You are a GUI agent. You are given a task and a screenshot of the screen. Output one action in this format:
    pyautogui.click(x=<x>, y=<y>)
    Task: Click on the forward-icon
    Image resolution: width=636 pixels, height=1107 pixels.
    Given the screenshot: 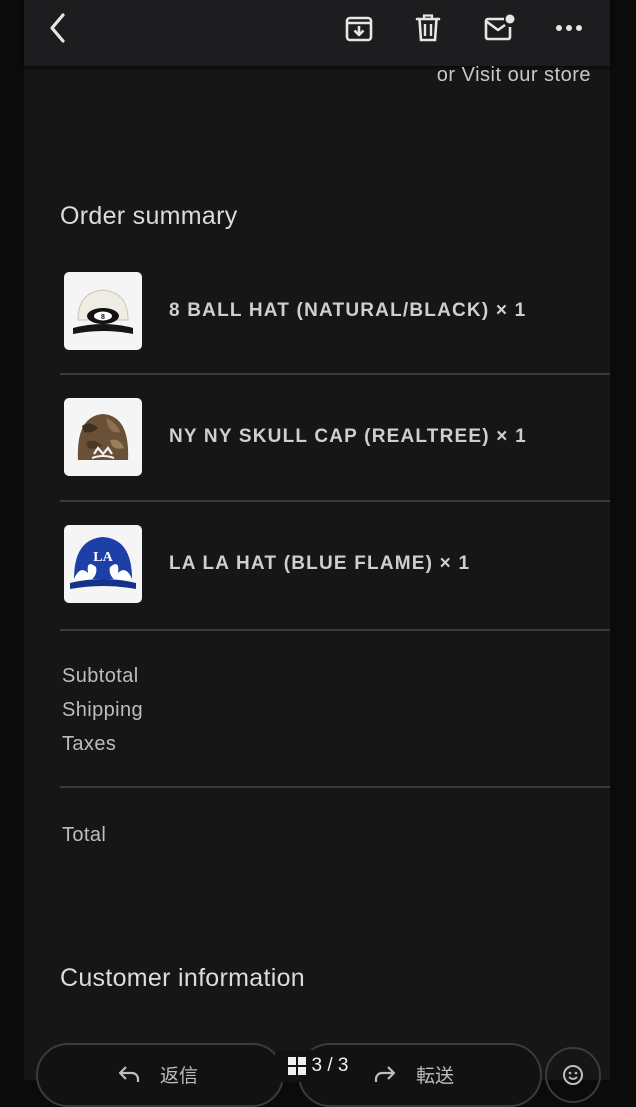 What is the action you would take?
    pyautogui.click(x=385, y=1074)
    